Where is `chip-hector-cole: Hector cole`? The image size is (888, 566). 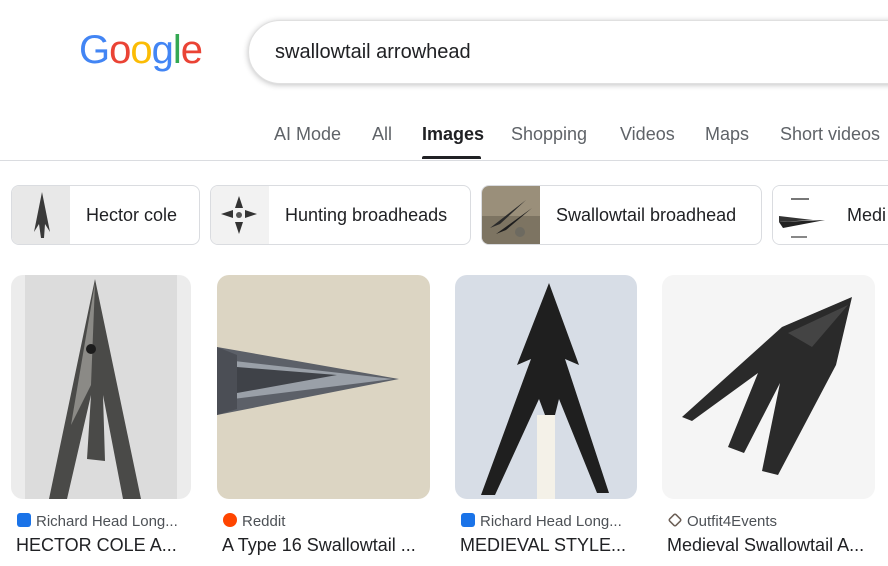
chip-hector-cole: Hector cole is located at coordinates (105, 215).